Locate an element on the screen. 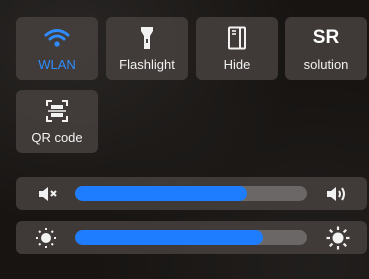 The width and height of the screenshot is (369, 279). tile-wlan: WLAN is located at coordinates (57, 48).